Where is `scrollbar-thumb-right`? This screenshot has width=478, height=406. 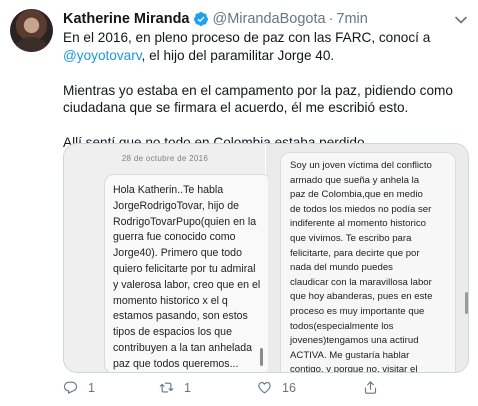 scrollbar-thumb-right is located at coordinates (466, 303).